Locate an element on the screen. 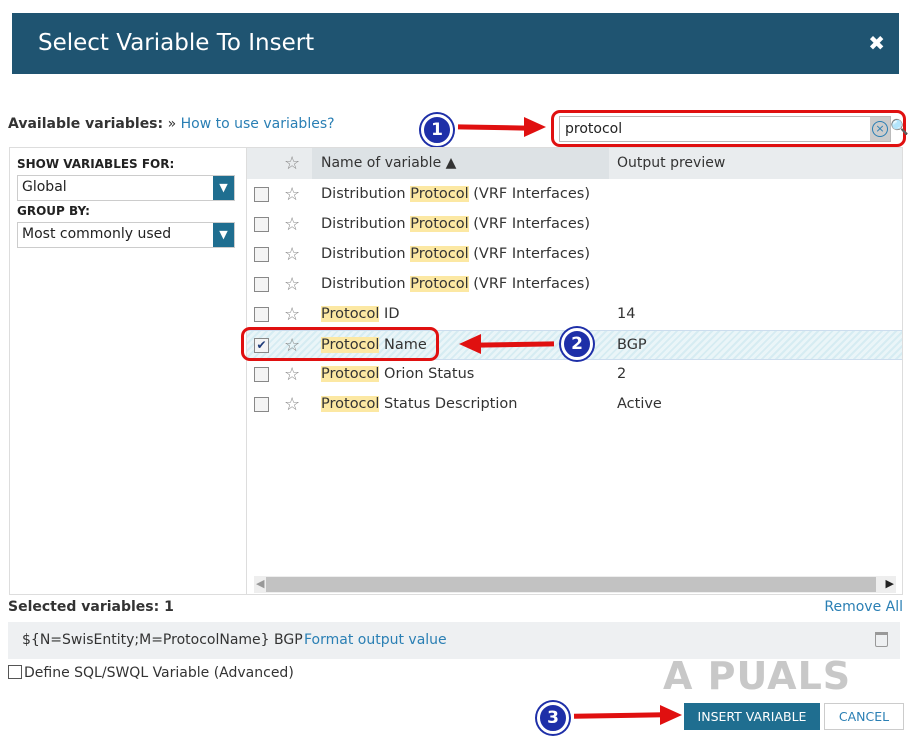  close-icon: ✖ is located at coordinates (876, 43).